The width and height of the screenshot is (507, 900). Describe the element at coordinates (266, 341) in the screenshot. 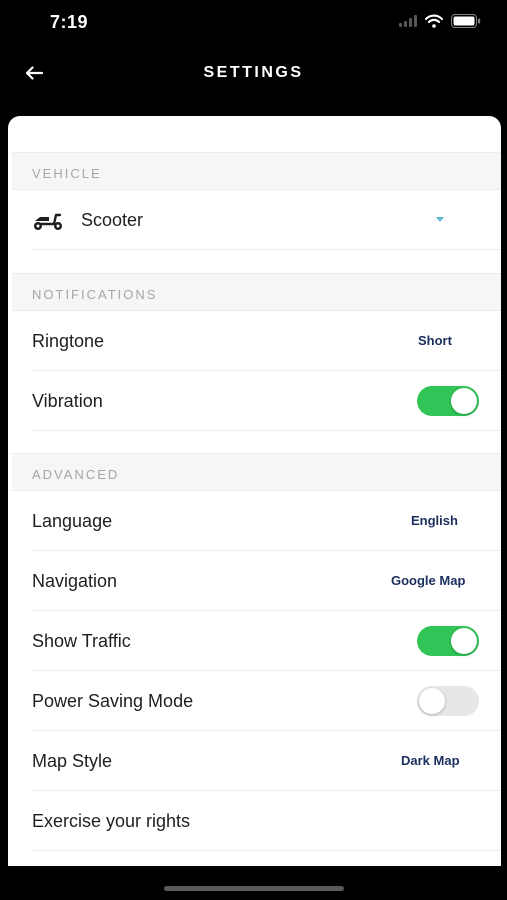

I see `ringtone-row: Ringtone Short` at that location.